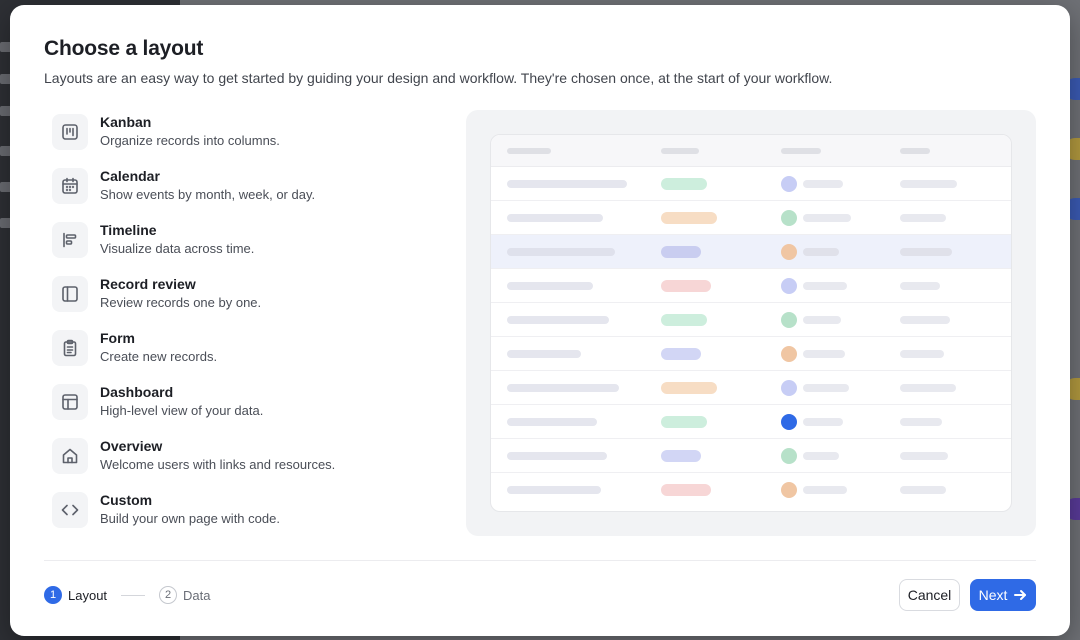 The height and width of the screenshot is (640, 1080). Describe the element at coordinates (70, 132) in the screenshot. I see `kanban-icon` at that location.